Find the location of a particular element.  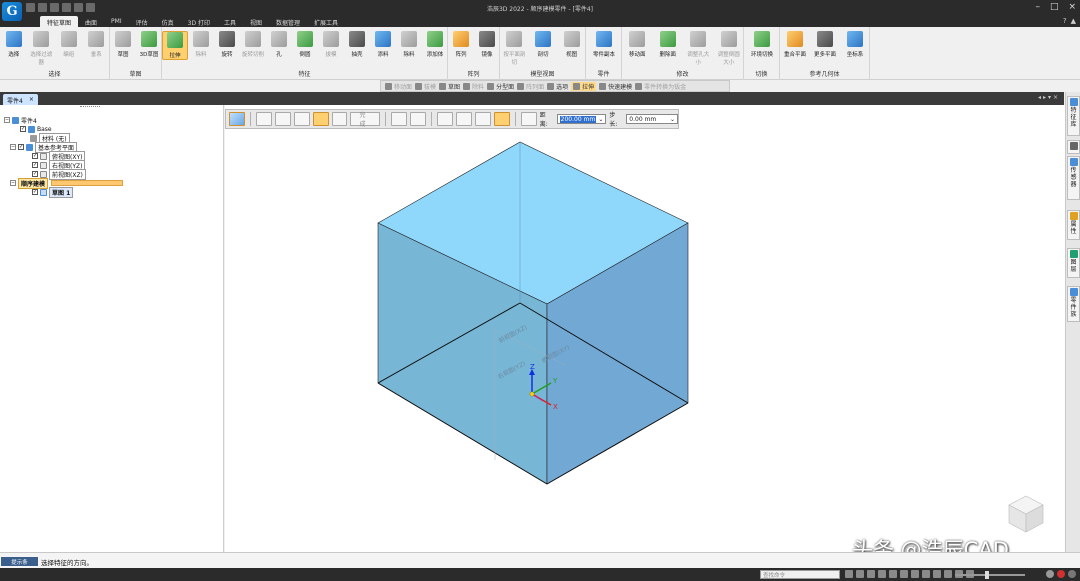

sequence-rollback-bar is located at coordinates (87, 183).